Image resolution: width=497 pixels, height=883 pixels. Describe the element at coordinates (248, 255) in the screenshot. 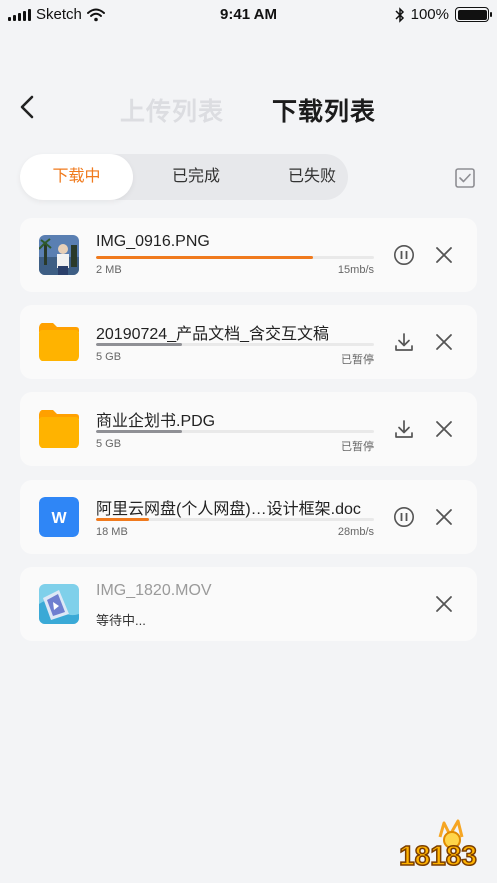

I see `download-item: IMG_0916.PNG 2 MB 15mb/s` at that location.